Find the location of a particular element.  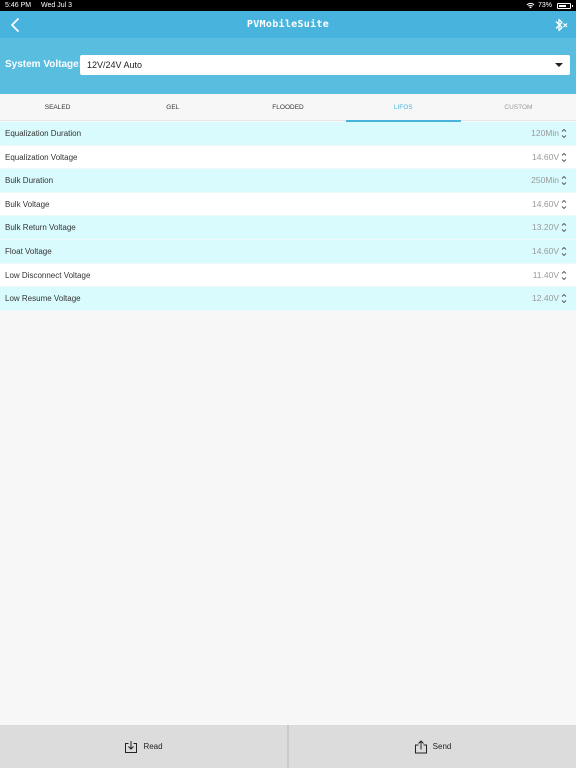

app-title: PVMobileSuite is located at coordinates (288, 24).